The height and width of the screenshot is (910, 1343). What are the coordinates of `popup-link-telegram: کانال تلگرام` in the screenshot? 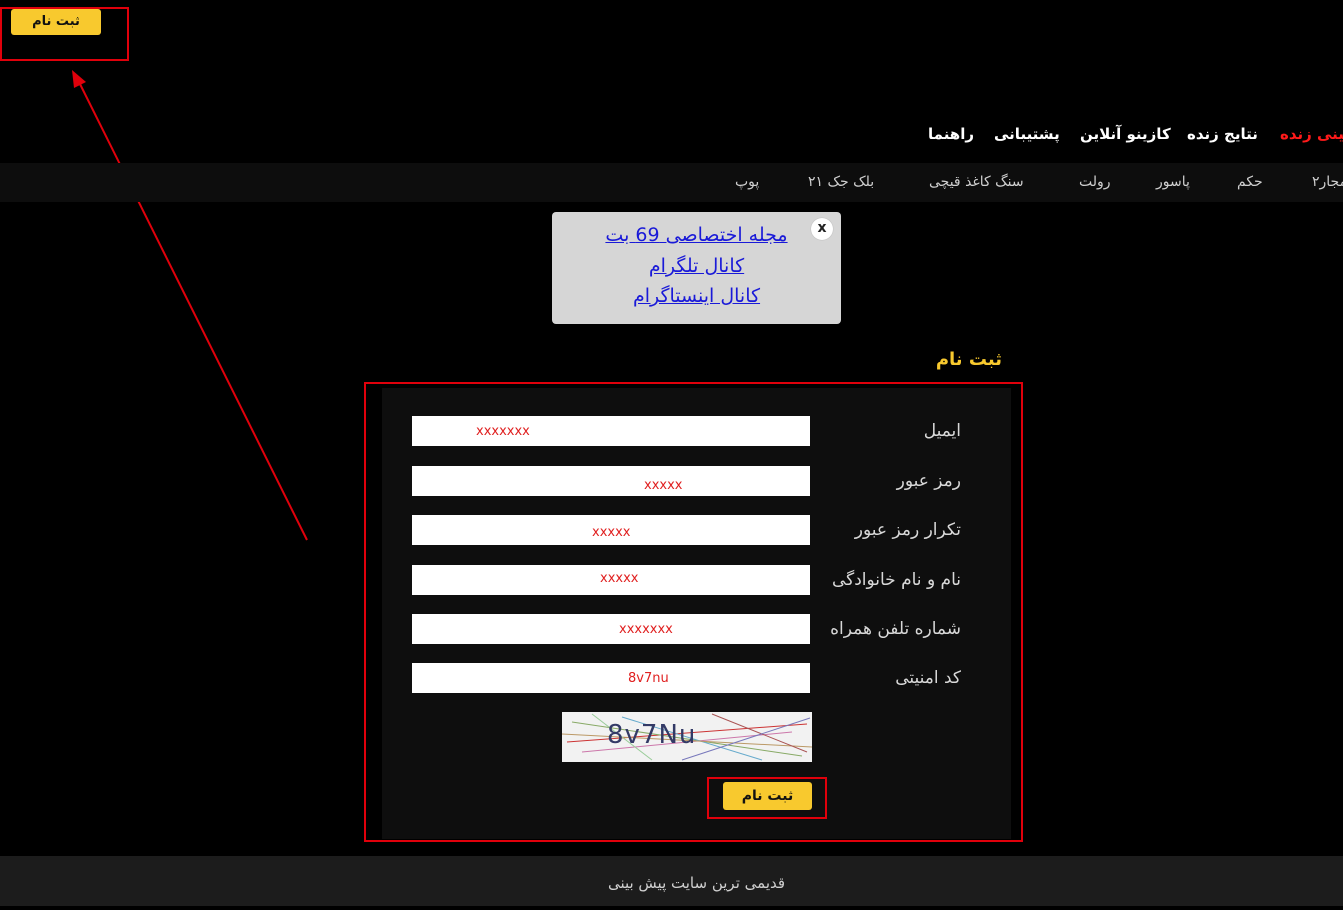 It's located at (696, 266).